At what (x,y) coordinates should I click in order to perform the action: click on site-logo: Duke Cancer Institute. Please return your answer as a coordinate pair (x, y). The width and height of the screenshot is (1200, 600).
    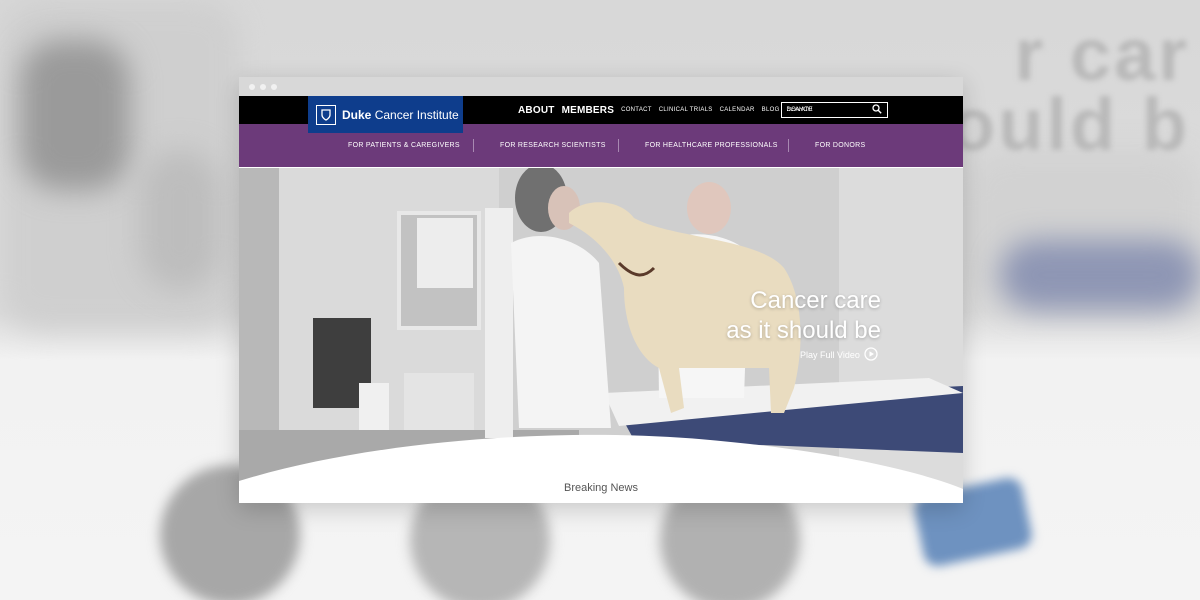
    Looking at the image, I should click on (385, 114).